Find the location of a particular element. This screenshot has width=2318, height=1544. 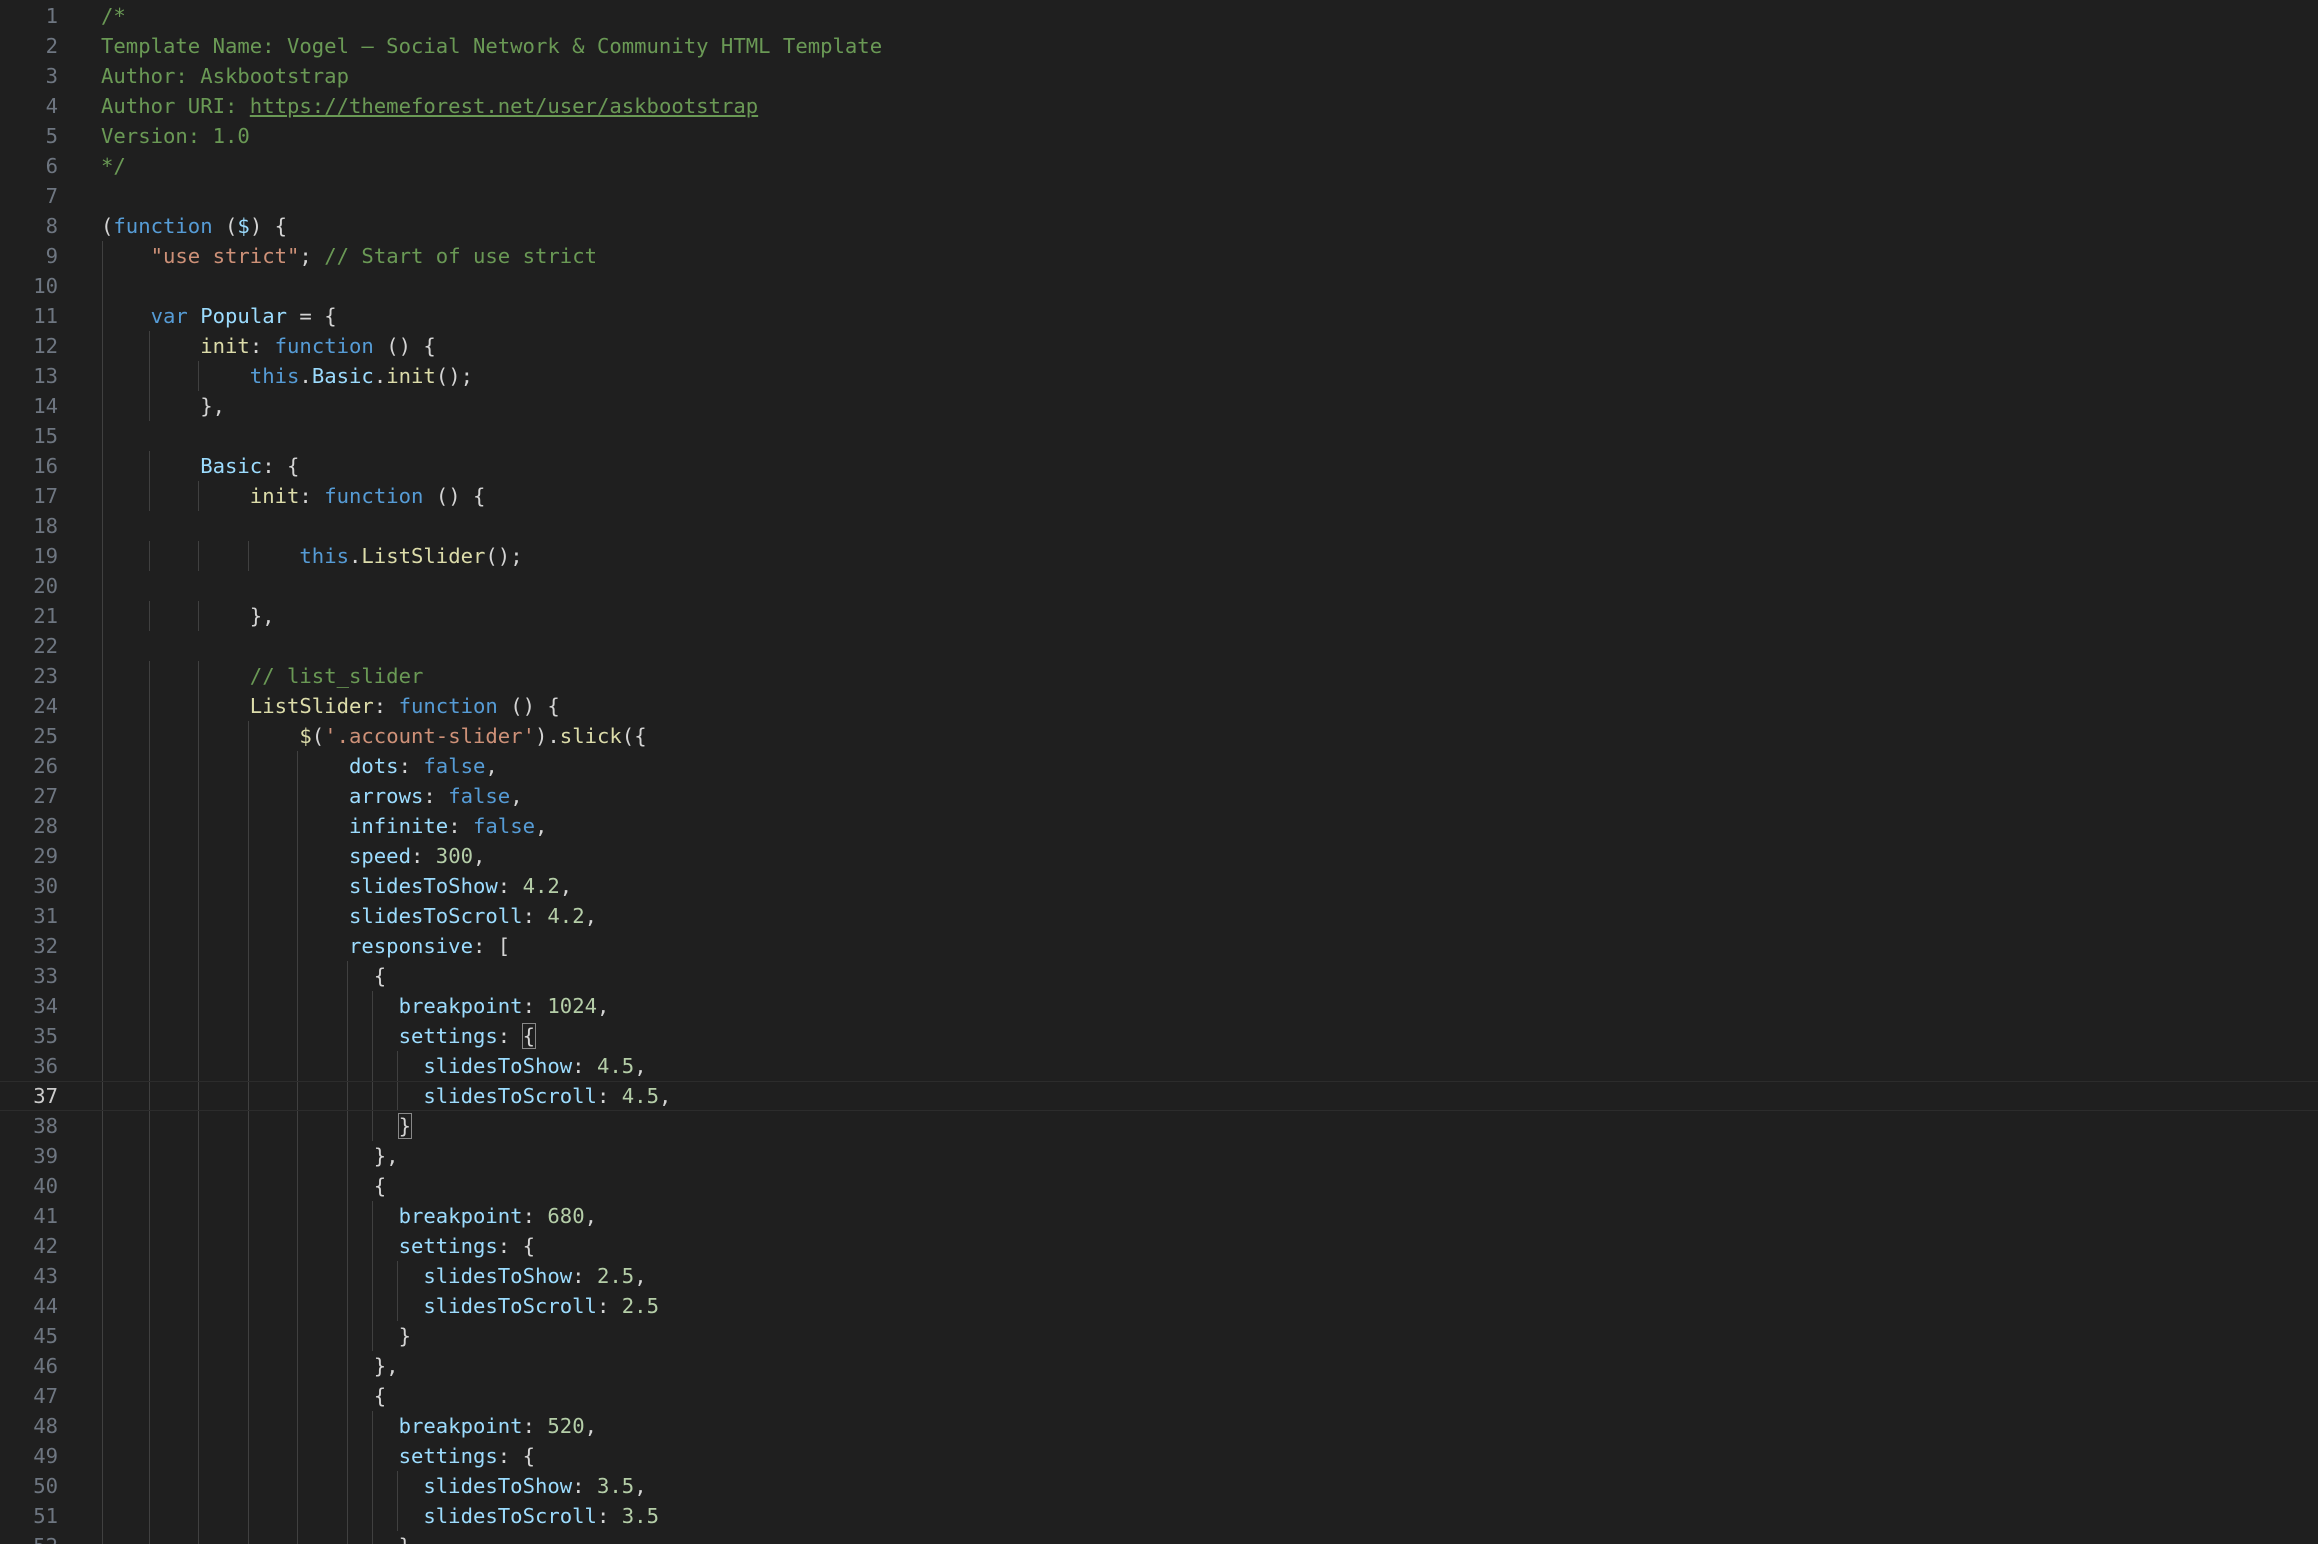

code-text: Version: 1.0 is located at coordinates (175, 136).